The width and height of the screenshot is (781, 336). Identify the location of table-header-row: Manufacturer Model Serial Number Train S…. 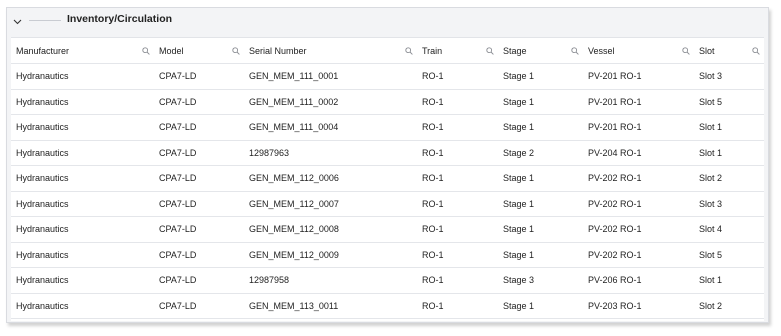
(387, 51).